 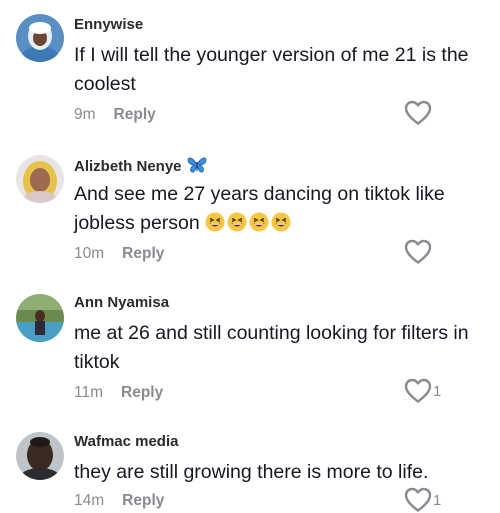 What do you see at coordinates (89, 392) in the screenshot?
I see `comment-time: 11m` at bounding box center [89, 392].